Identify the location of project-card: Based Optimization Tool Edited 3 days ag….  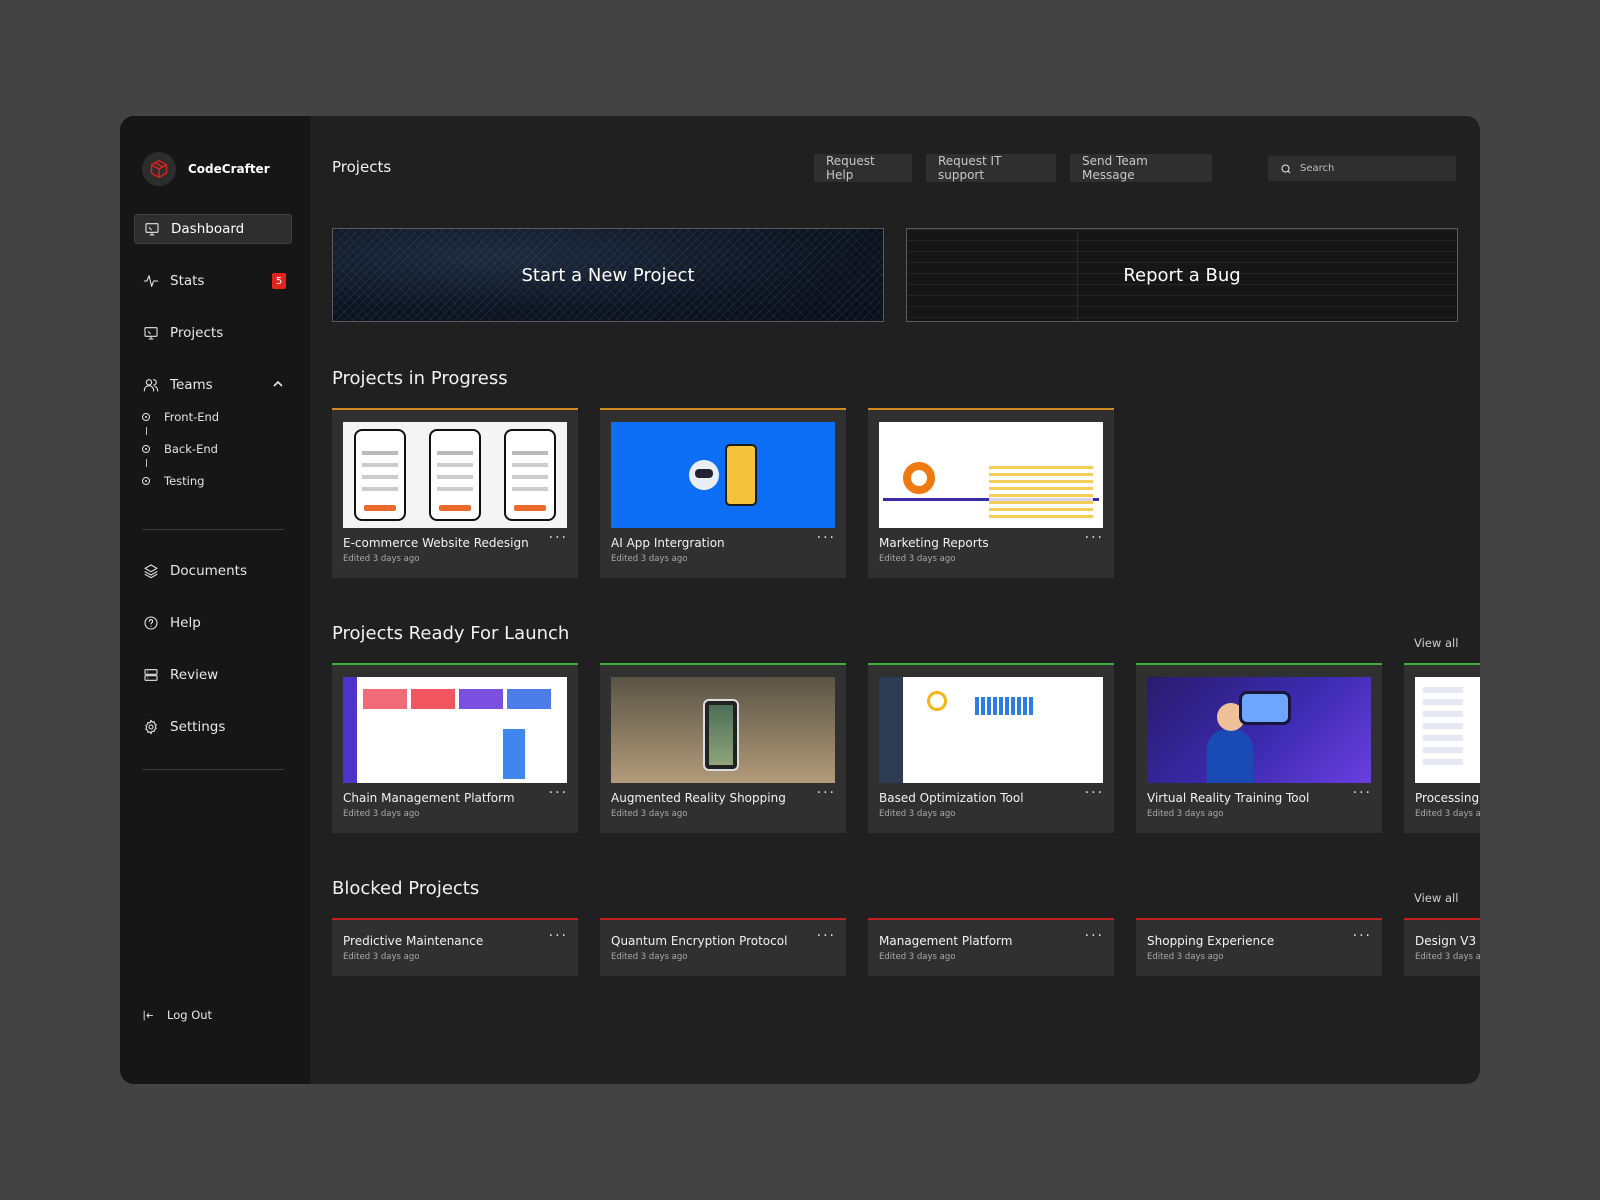
(991, 748).